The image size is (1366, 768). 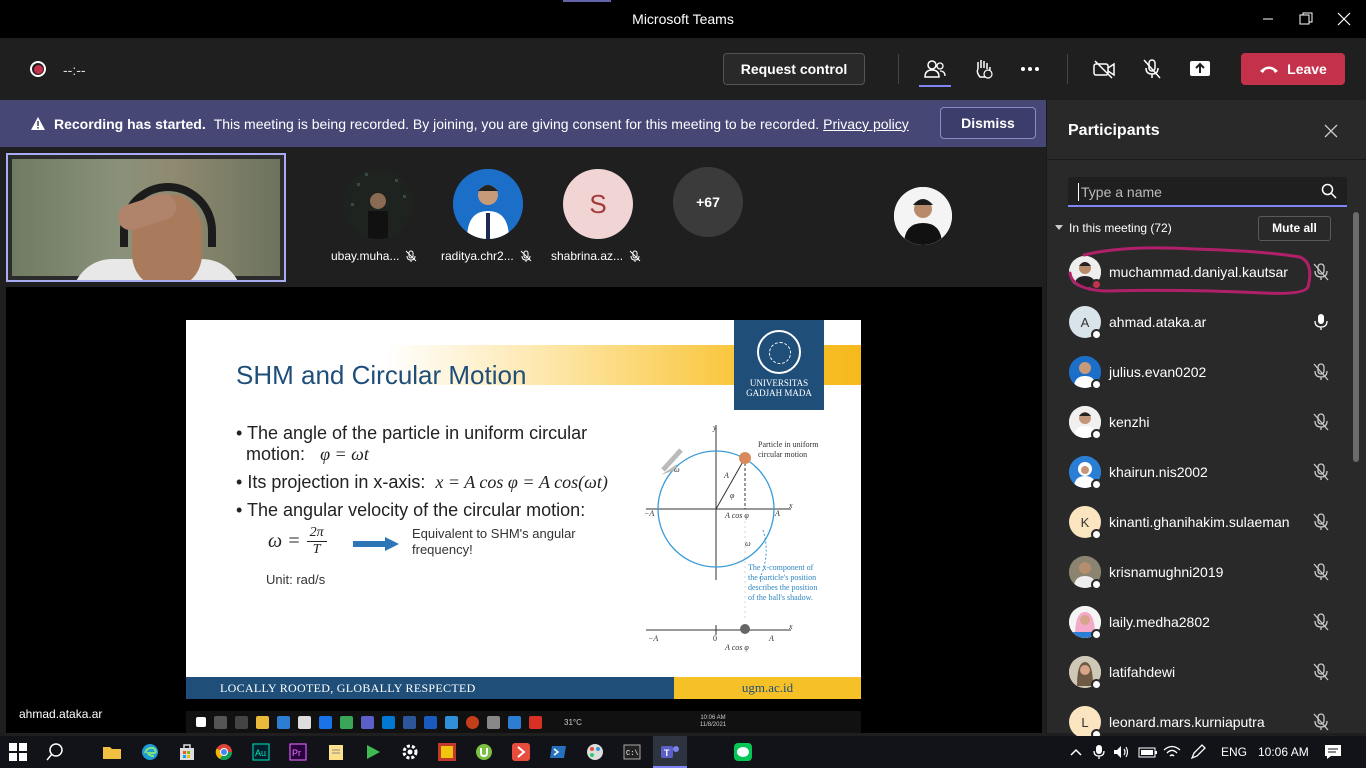 I want to click on chevron-up-icon, so click(x=1076, y=752).